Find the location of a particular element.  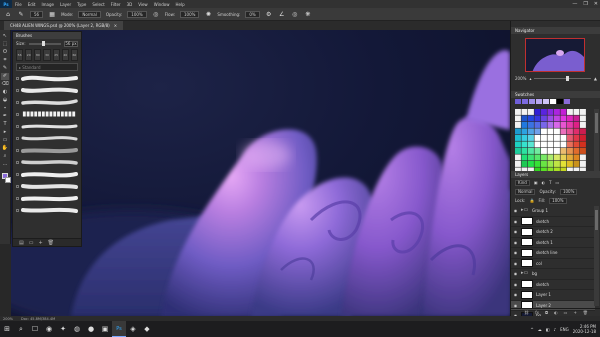

taskbar-app-icon: ▣ is located at coordinates (105, 329).